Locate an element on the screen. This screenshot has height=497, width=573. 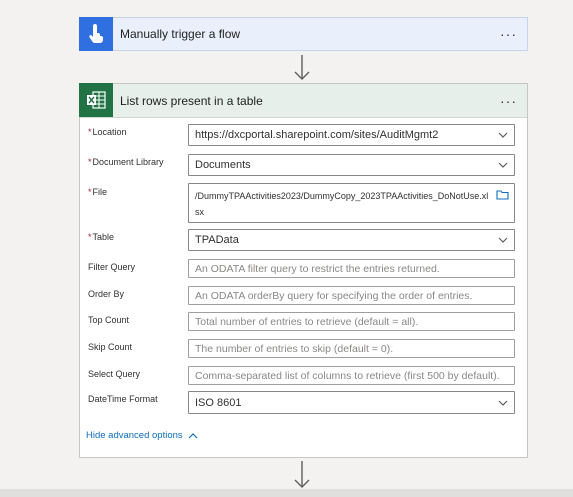
action-title: List rows present in a table is located at coordinates (191, 100).